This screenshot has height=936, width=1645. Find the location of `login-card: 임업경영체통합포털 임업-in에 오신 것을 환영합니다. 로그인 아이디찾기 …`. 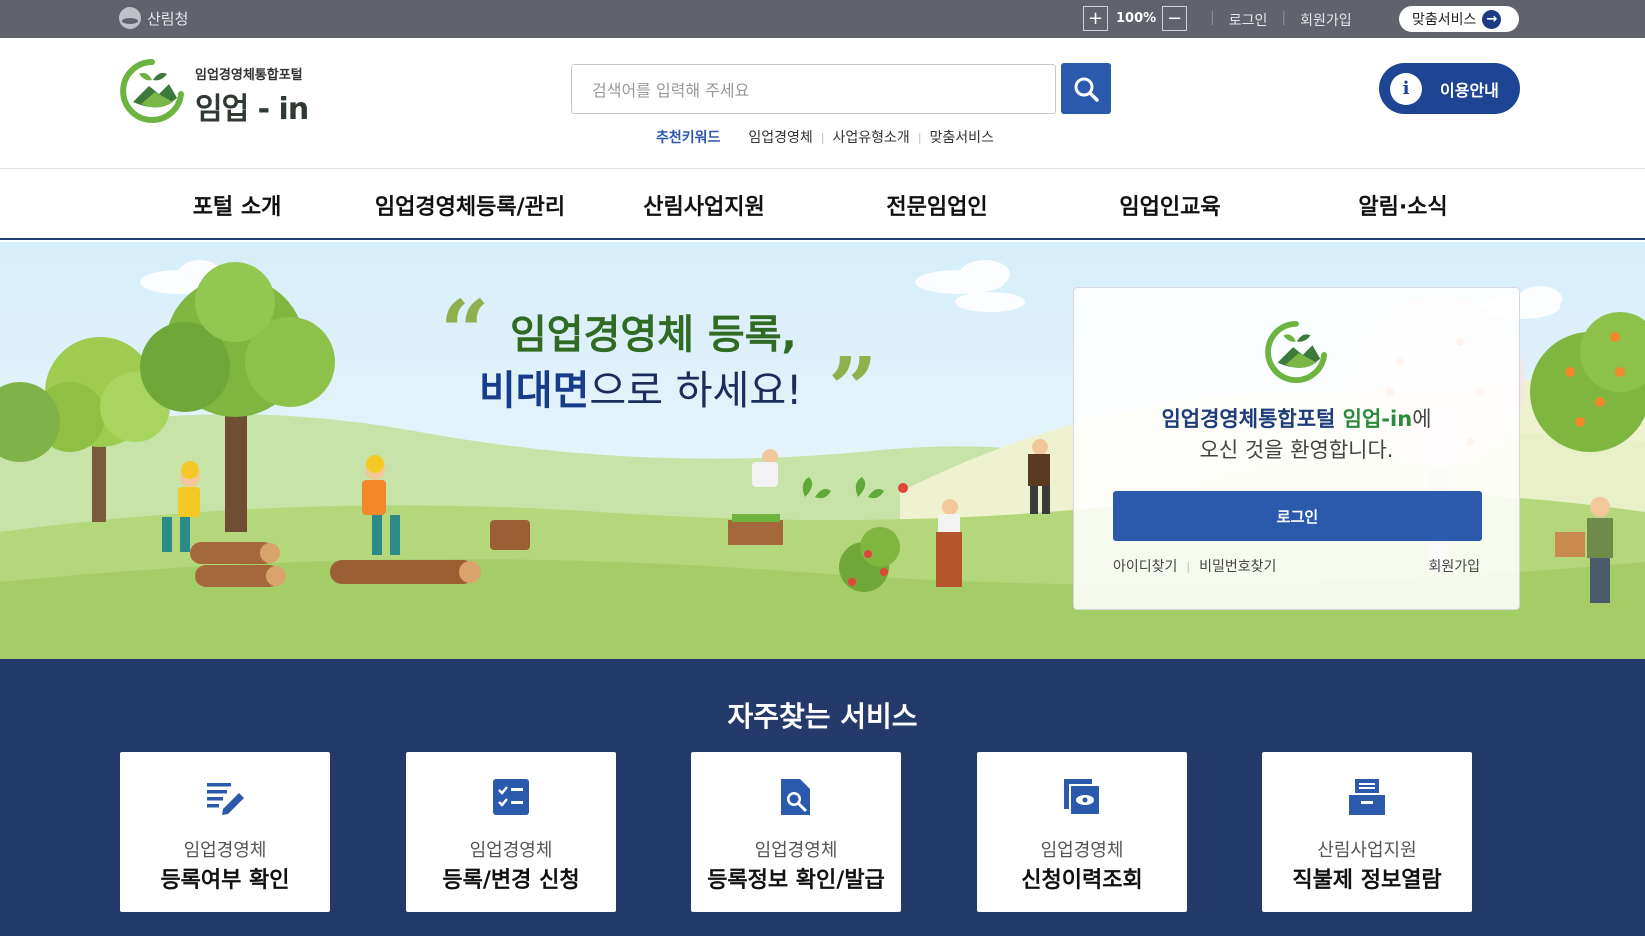

login-card: 임업경영체통합포털 임업-in에 오신 것을 환영합니다. 로그인 아이디찾기 … is located at coordinates (1296, 448).